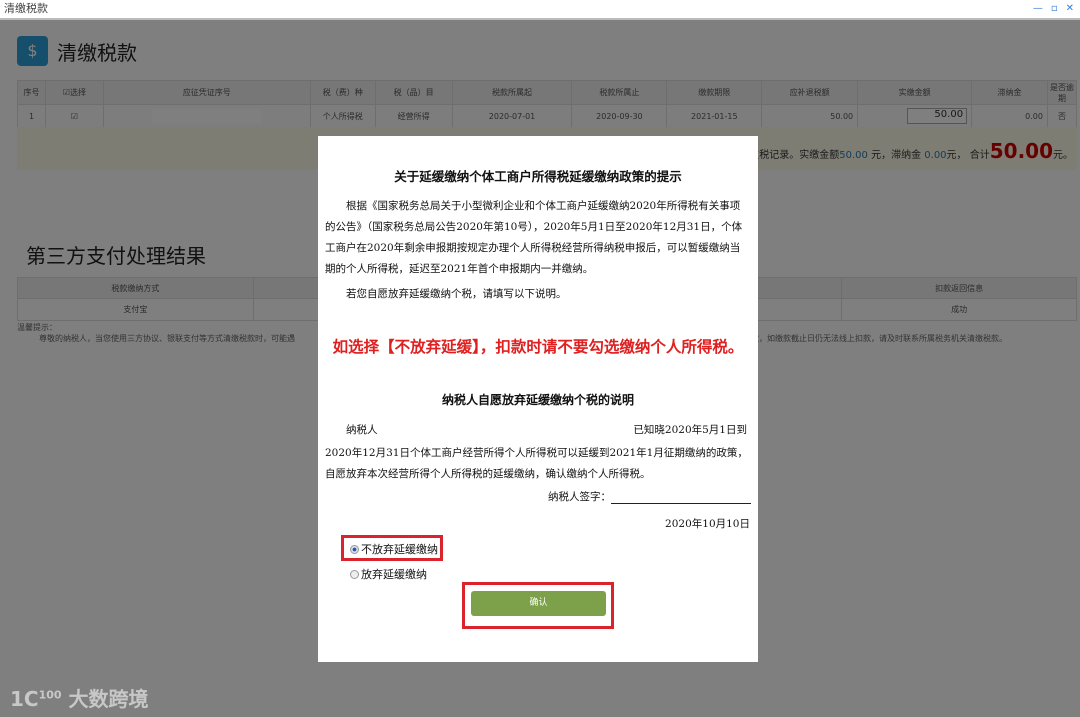 This screenshot has height=717, width=1080. I want to click on statement-line1: 已知晓2020年5月1日到, so click(690, 430).